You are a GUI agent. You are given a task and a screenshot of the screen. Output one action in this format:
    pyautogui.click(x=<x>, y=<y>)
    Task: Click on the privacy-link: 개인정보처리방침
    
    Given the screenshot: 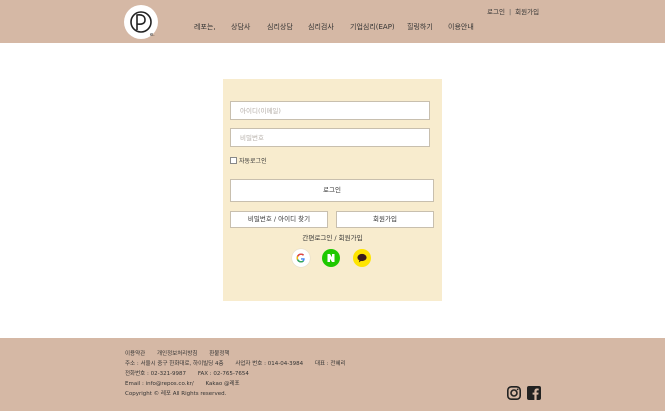 What is the action you would take?
    pyautogui.click(x=177, y=354)
    